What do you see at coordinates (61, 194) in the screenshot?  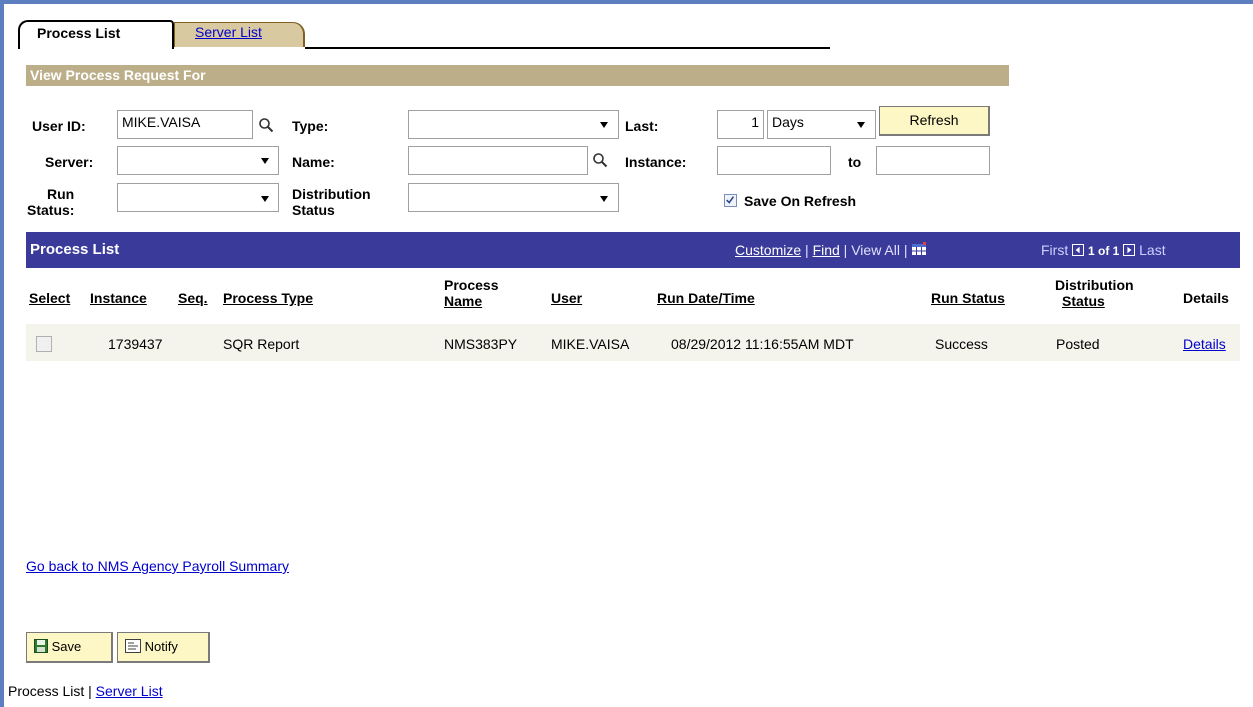 I see `run-status-label-line1: Run` at bounding box center [61, 194].